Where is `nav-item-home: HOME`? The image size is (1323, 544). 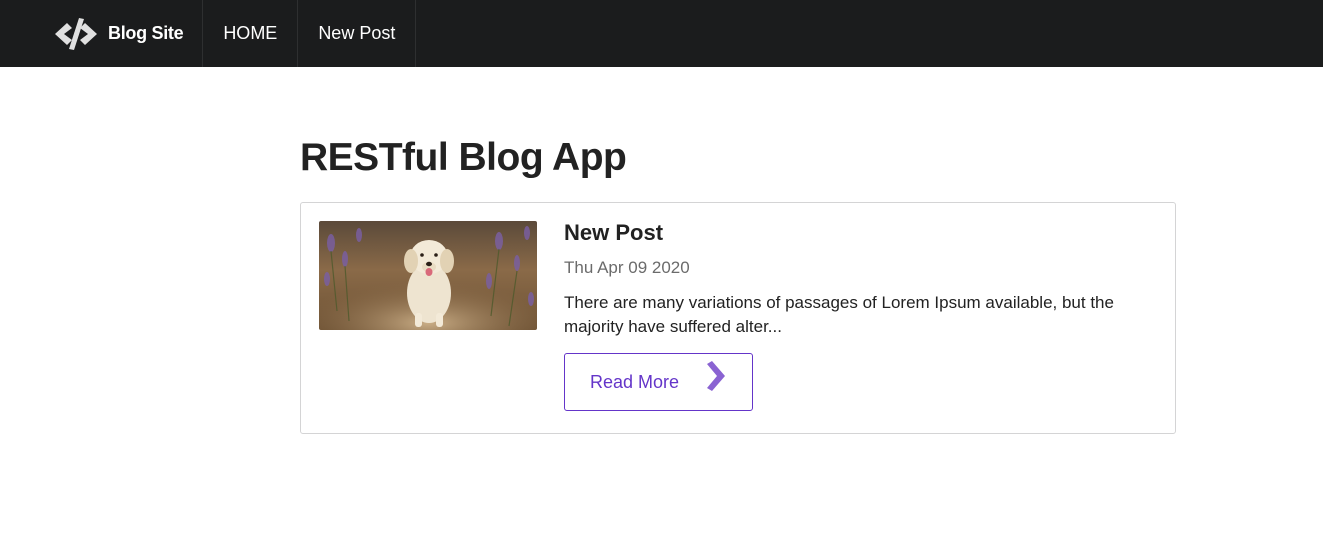
nav-item-home: HOME is located at coordinates (251, 33).